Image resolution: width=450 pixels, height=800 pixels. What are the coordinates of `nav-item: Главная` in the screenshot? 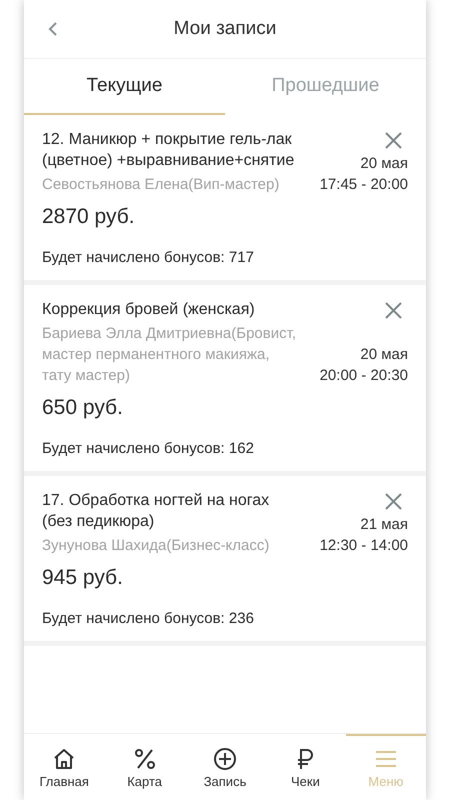 It's located at (64, 767).